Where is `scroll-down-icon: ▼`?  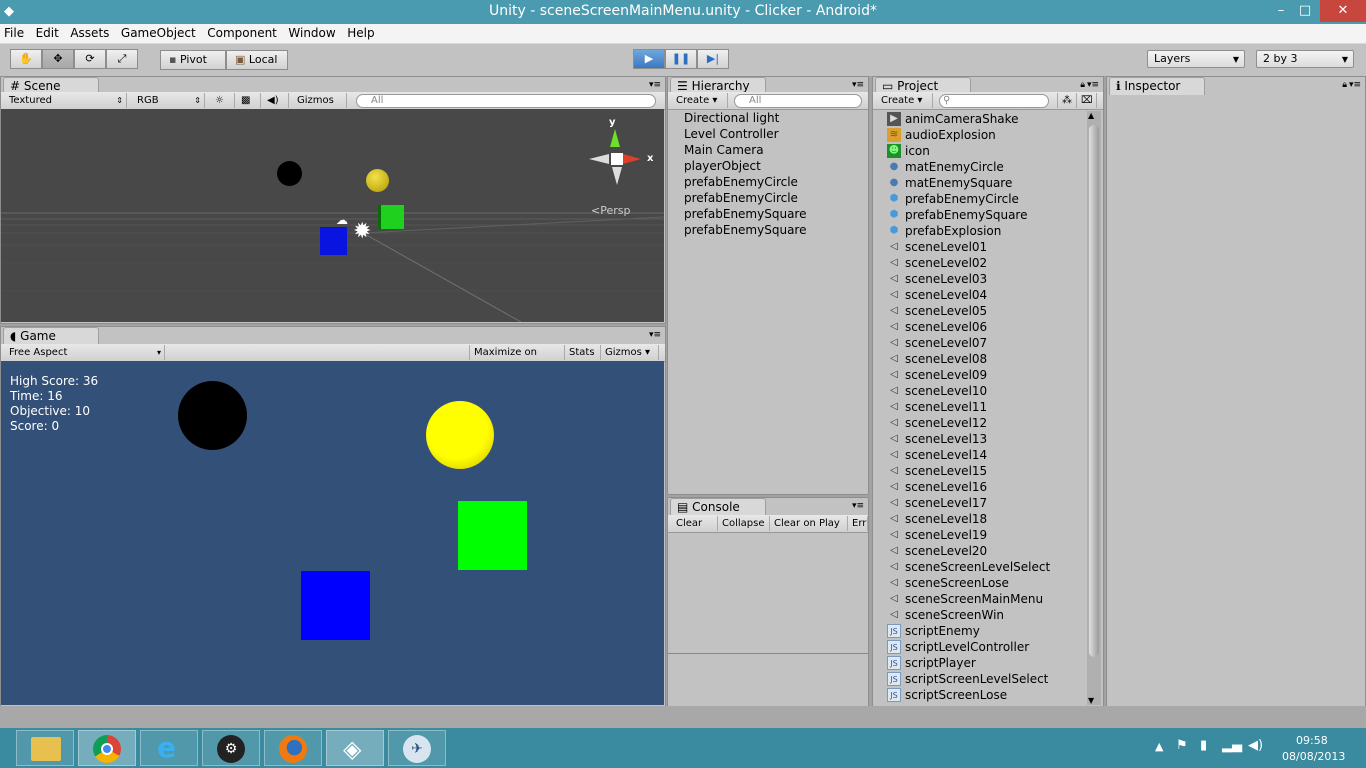 scroll-down-icon: ▼ is located at coordinates (1091, 700).